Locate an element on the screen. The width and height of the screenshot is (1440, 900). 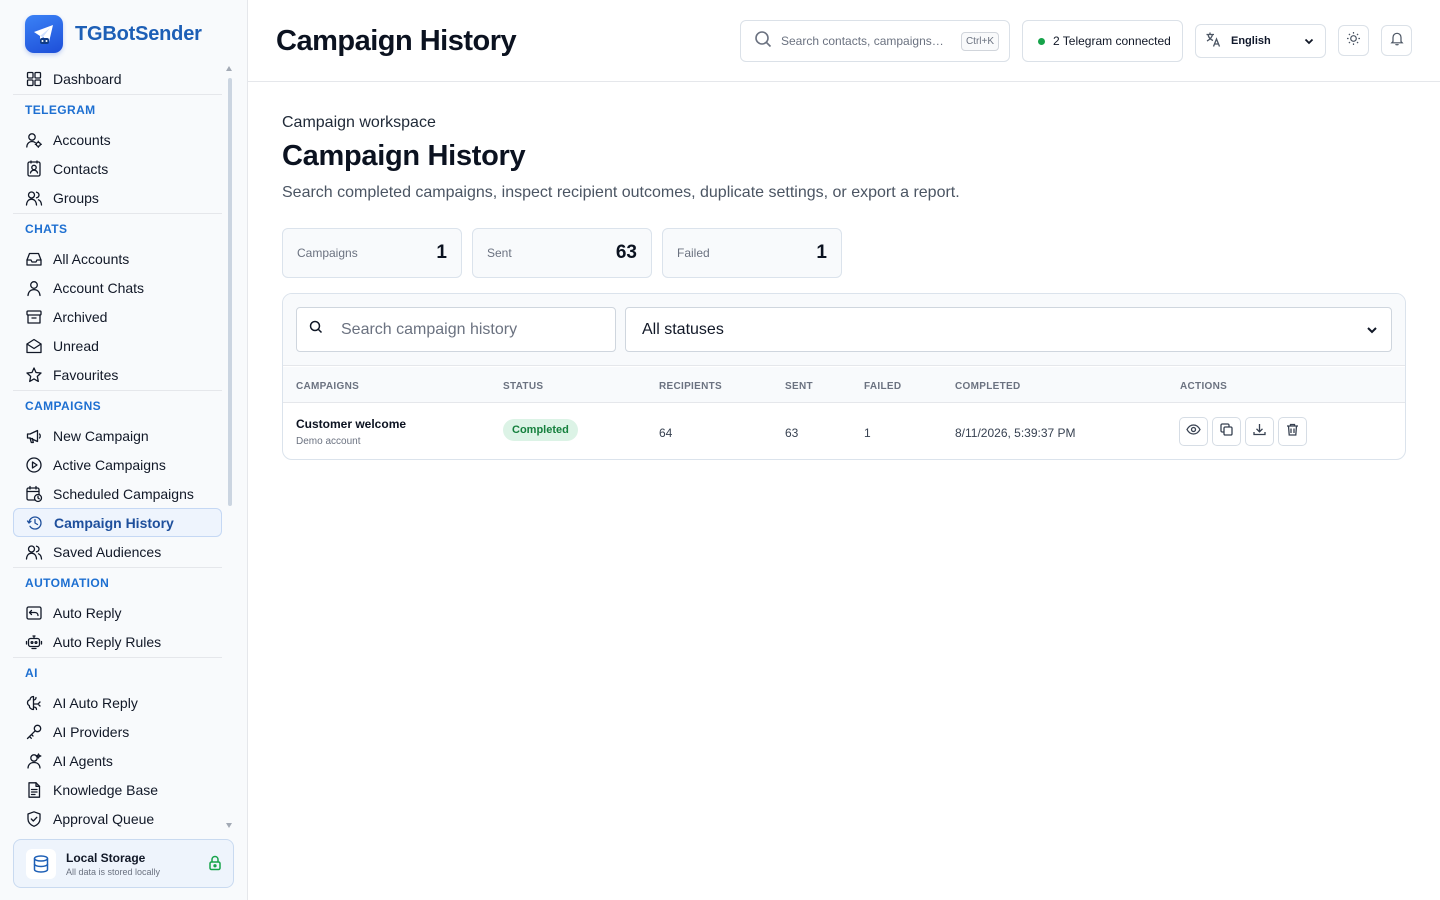
trash-icon is located at coordinates (1292, 432).